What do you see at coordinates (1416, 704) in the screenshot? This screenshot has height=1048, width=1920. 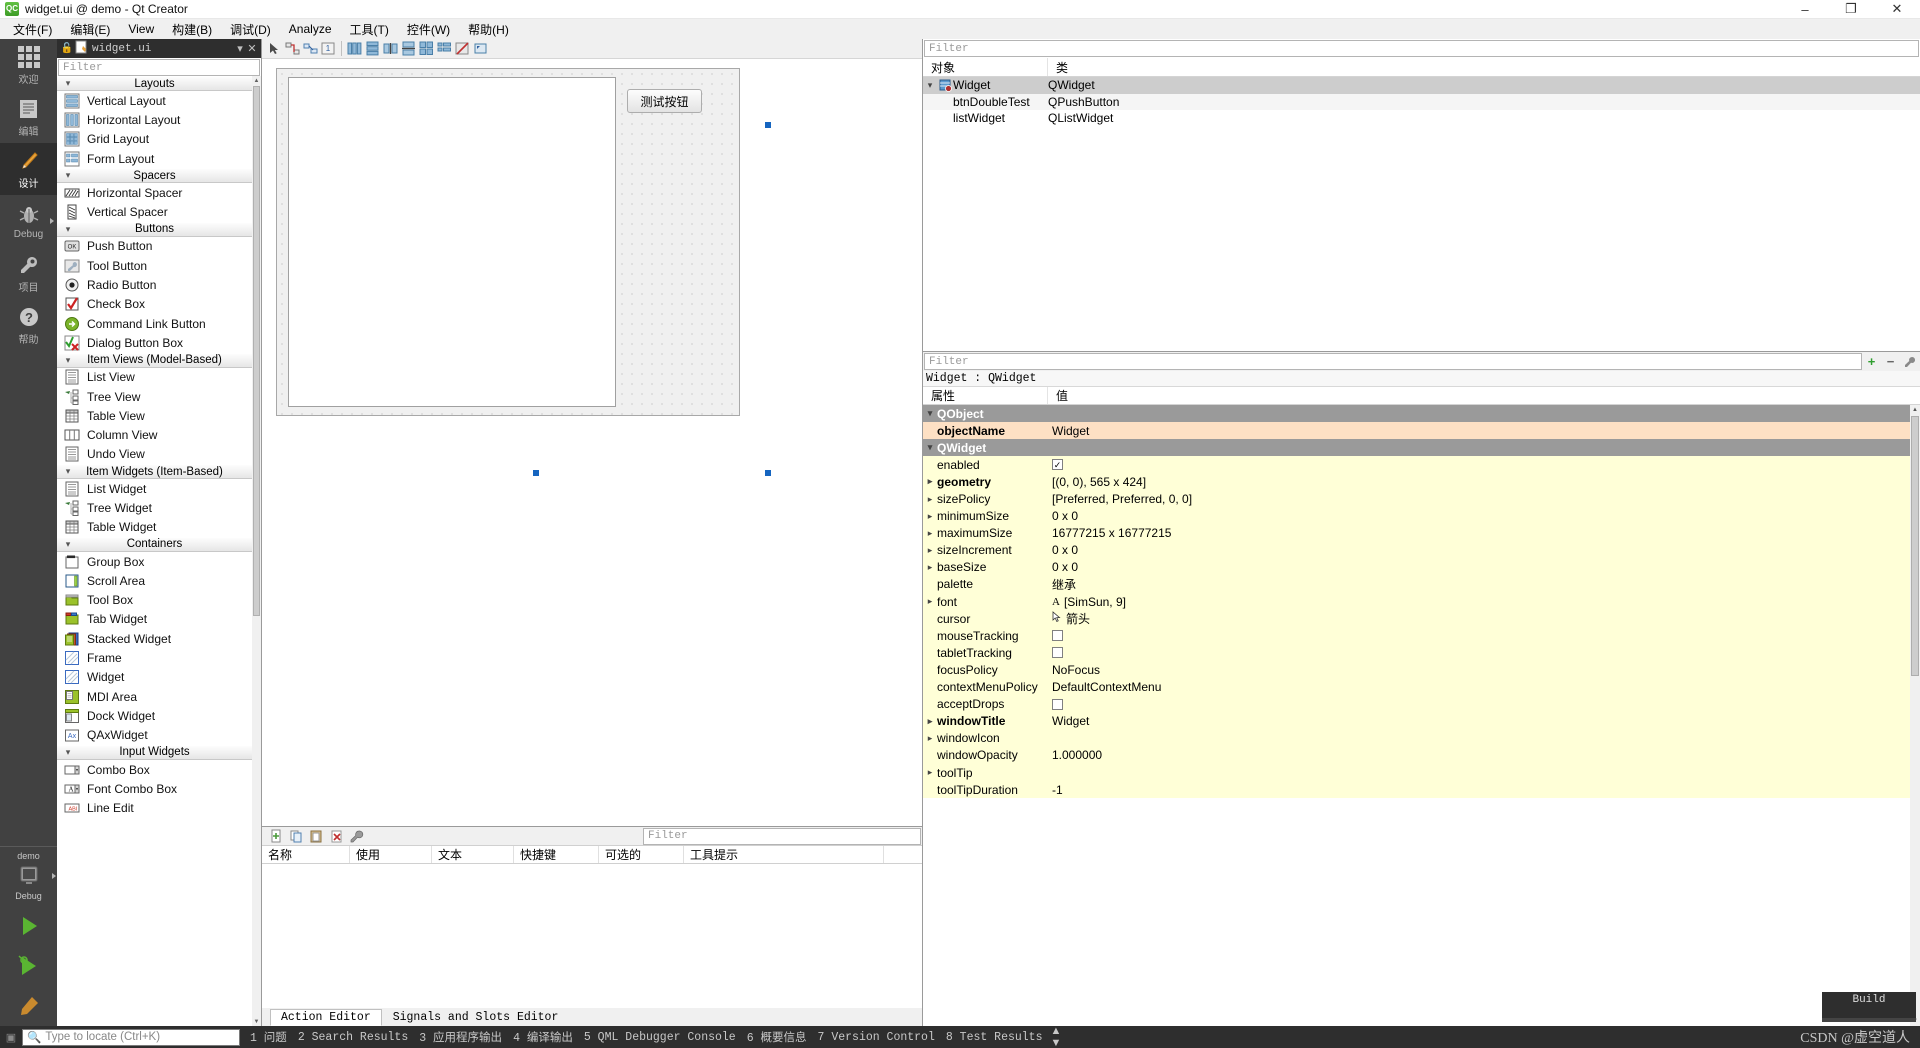 I see `property-row: acceptDrops` at bounding box center [1416, 704].